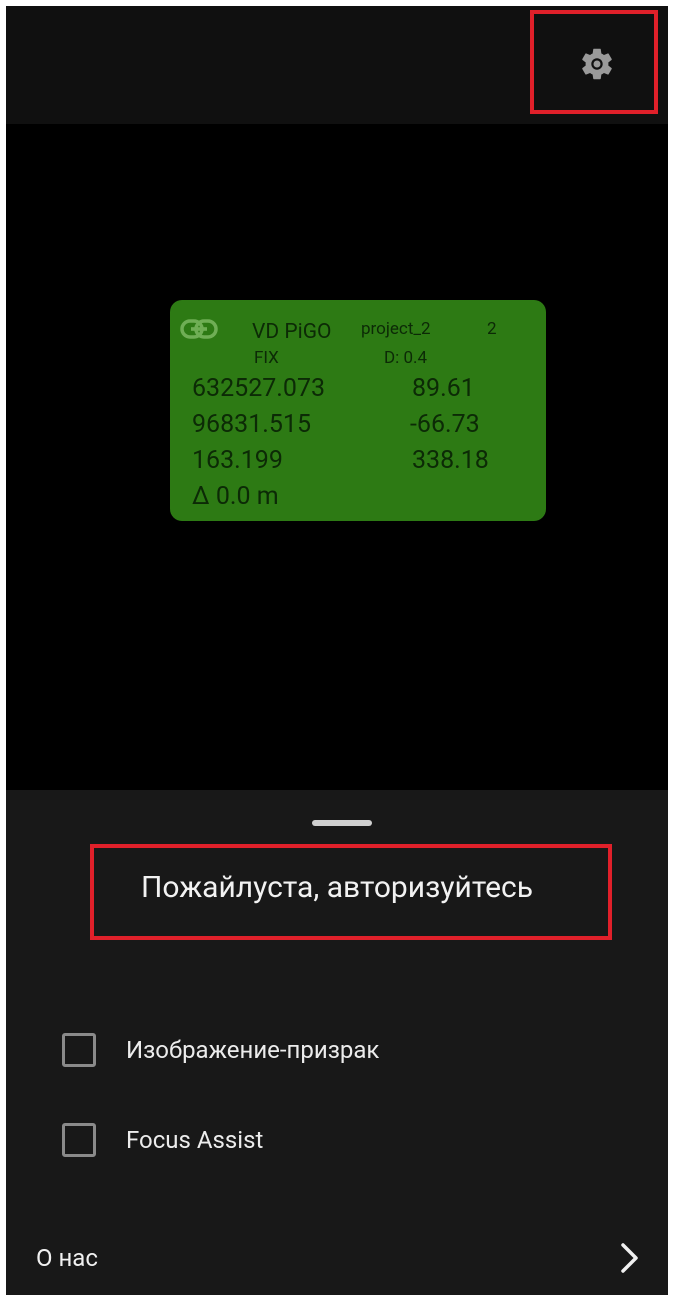  What do you see at coordinates (79, 1140) in the screenshot?
I see `focus-assist-checkbox` at bounding box center [79, 1140].